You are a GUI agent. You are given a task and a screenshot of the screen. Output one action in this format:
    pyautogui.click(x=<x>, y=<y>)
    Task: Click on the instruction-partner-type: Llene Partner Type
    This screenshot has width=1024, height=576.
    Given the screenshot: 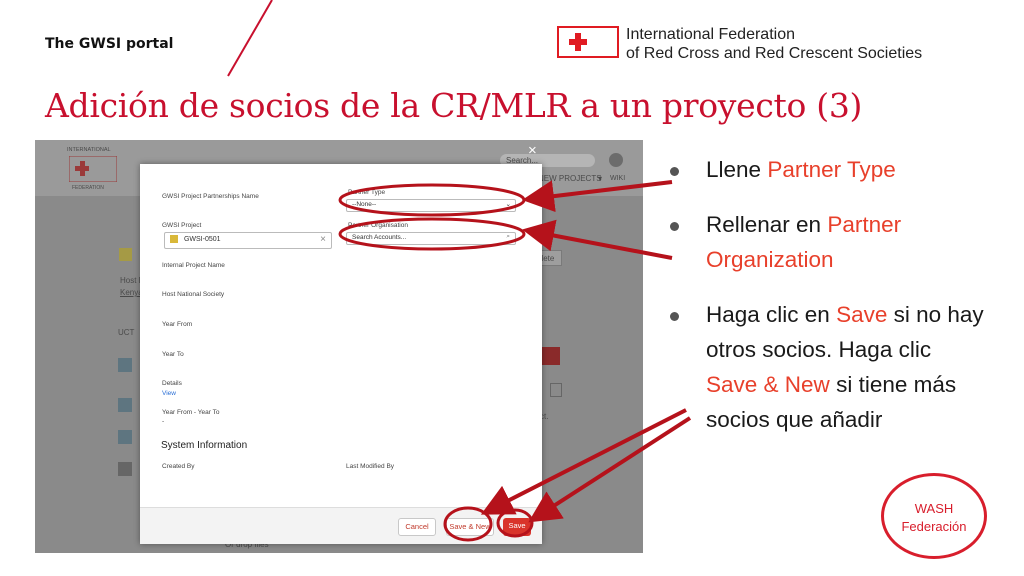 What is the action you would take?
    pyautogui.click(x=828, y=169)
    